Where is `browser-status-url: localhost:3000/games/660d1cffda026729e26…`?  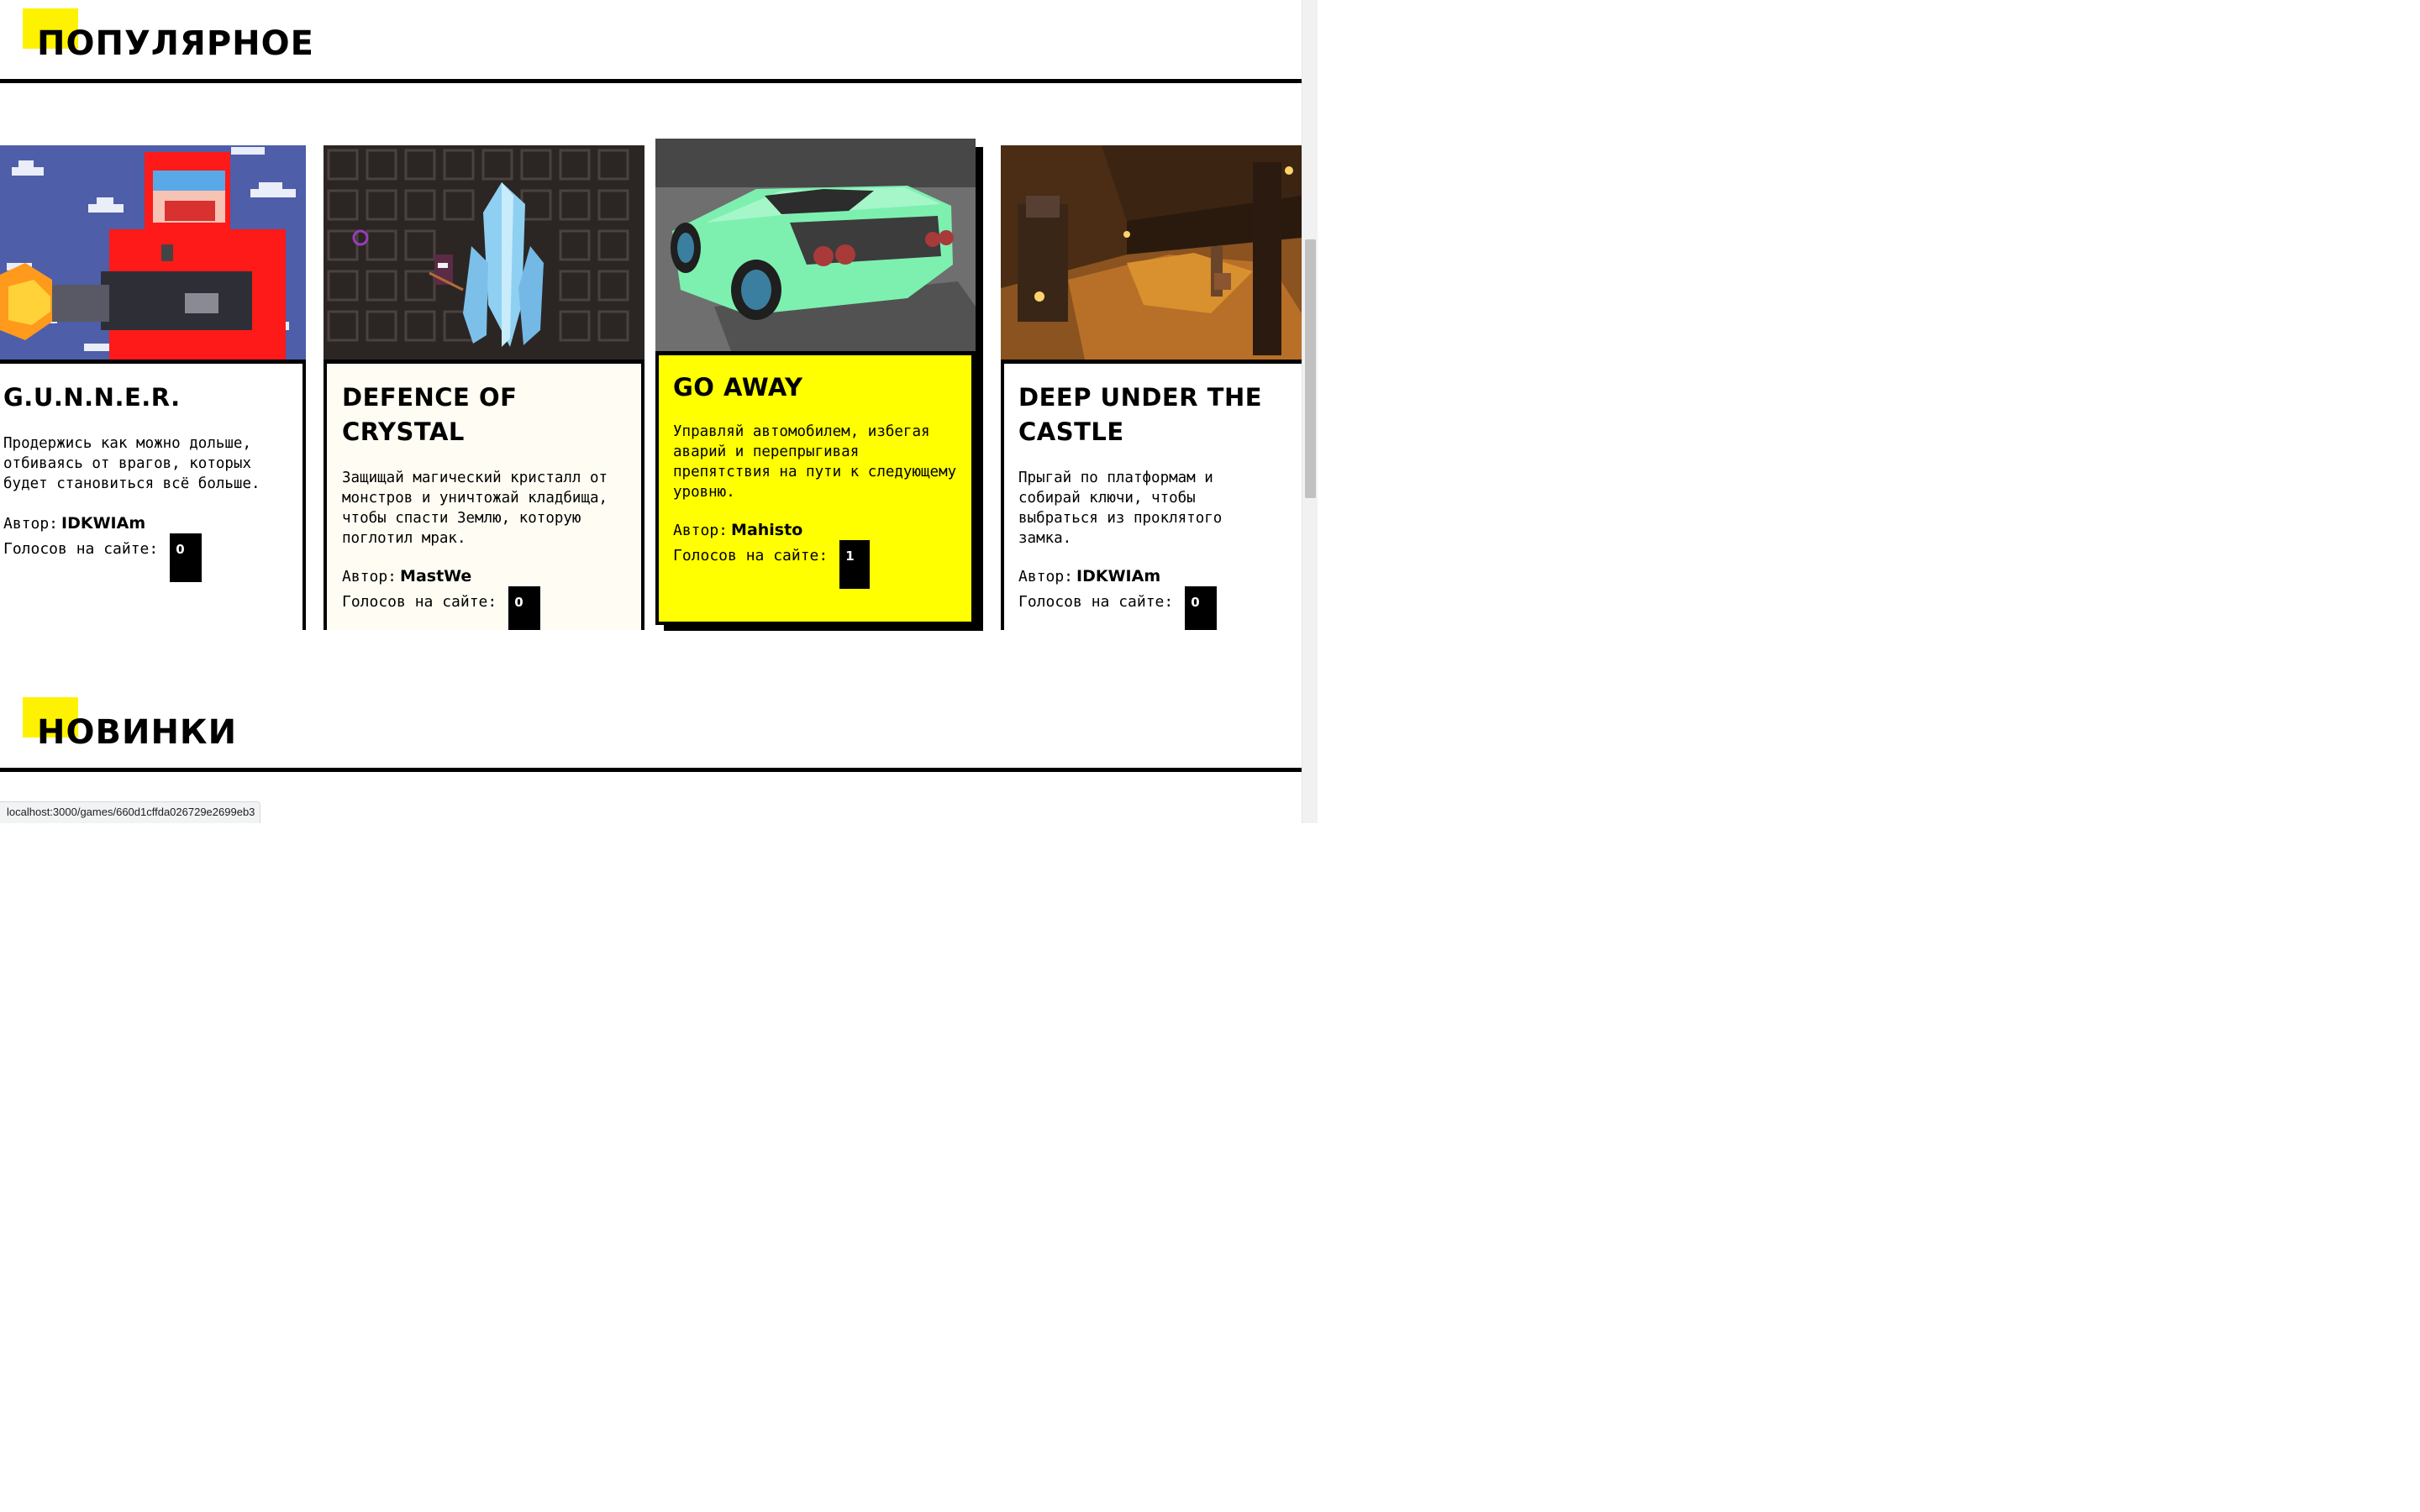 browser-status-url: localhost:3000/games/660d1cffda026729e26… is located at coordinates (130, 812).